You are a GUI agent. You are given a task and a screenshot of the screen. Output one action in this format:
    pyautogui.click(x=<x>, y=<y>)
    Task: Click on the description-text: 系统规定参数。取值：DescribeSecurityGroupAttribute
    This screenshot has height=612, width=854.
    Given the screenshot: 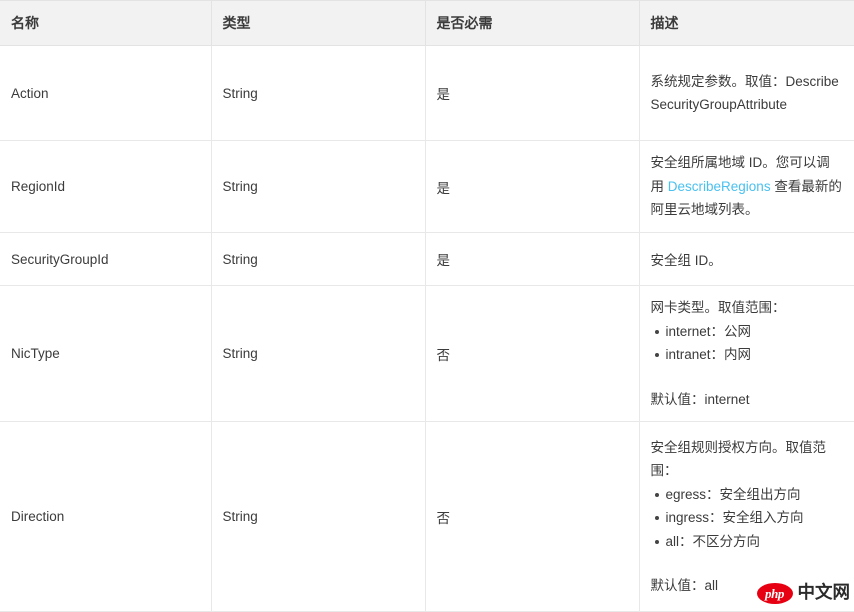 What is the action you would take?
    pyautogui.click(x=744, y=93)
    